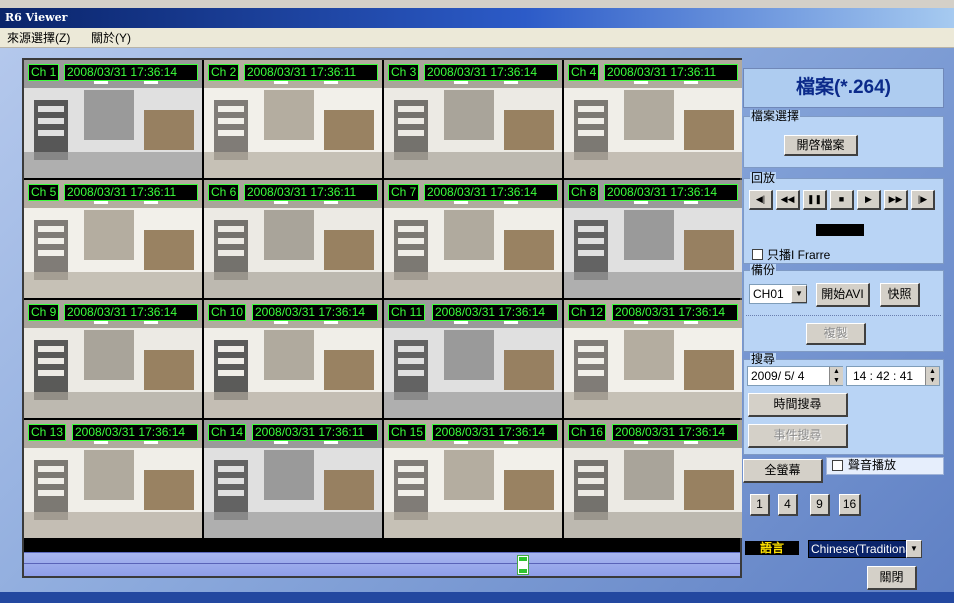  I want to click on camera-view: Ch 4 2008/03/31 17:36:11, so click(653, 119).